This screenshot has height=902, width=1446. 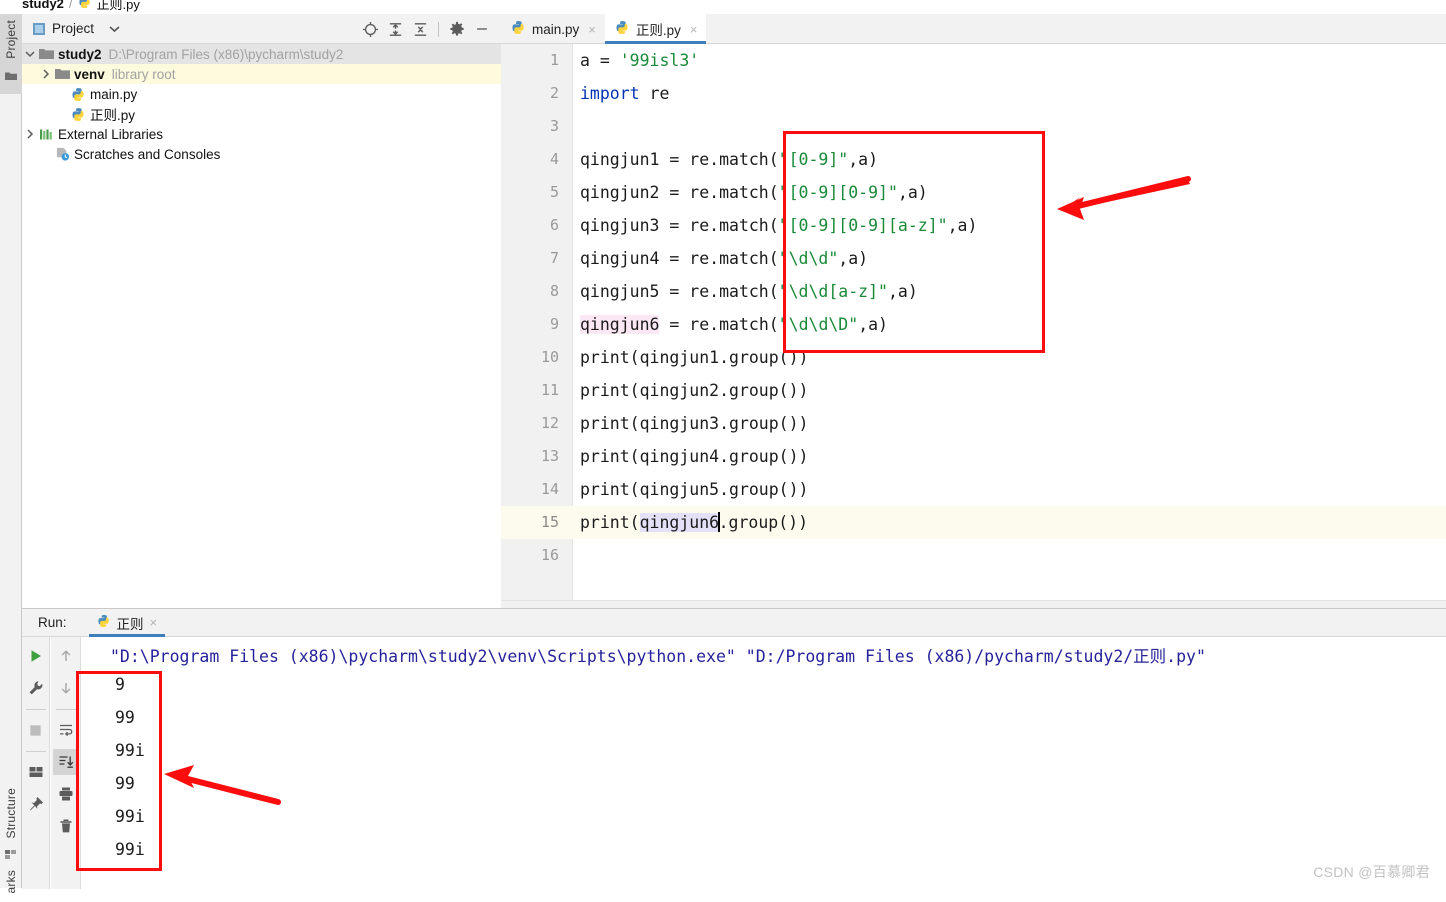 I want to click on run-tab: 正则 ×, so click(x=127, y=623).